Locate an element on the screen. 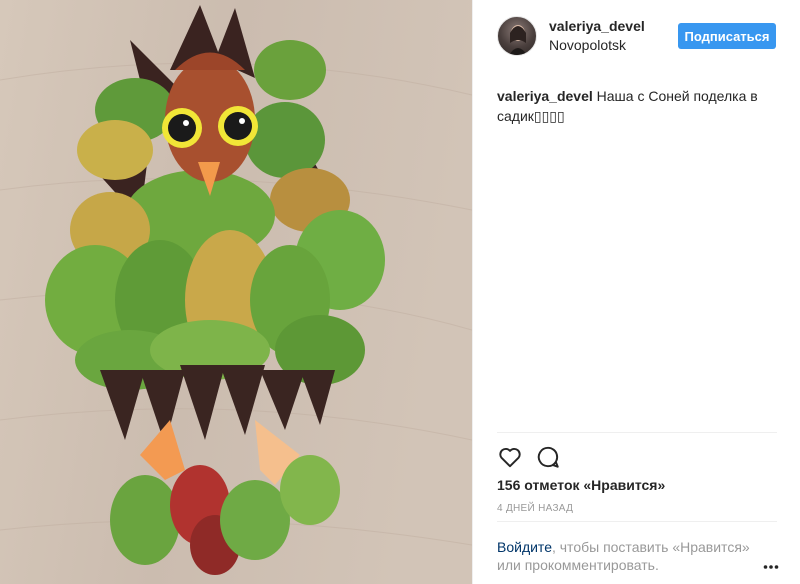 This screenshot has height=584, width=800. heart-icon is located at coordinates (510, 457).